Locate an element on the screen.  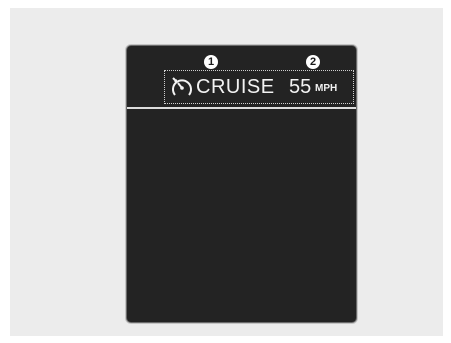
cruise-label: CRUISE is located at coordinates (235, 87).